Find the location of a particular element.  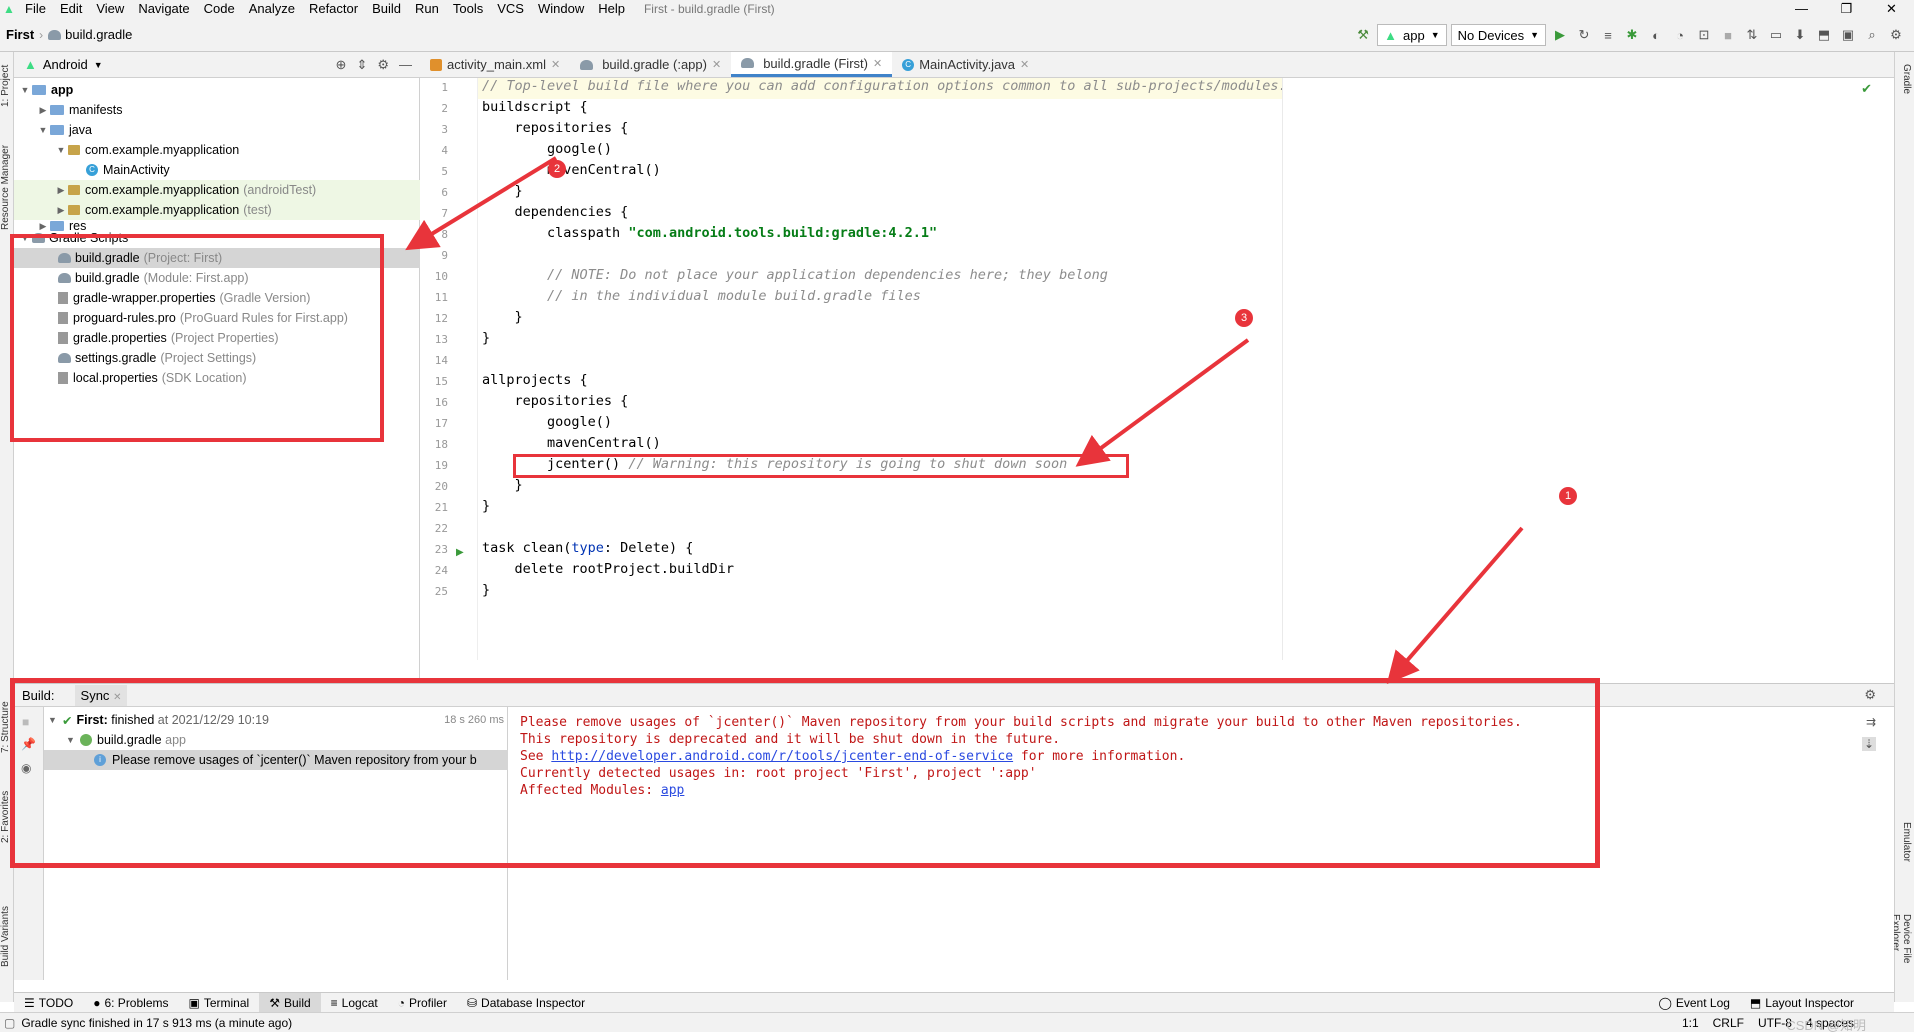

menu-analyze: Analyze is located at coordinates (272, 9).